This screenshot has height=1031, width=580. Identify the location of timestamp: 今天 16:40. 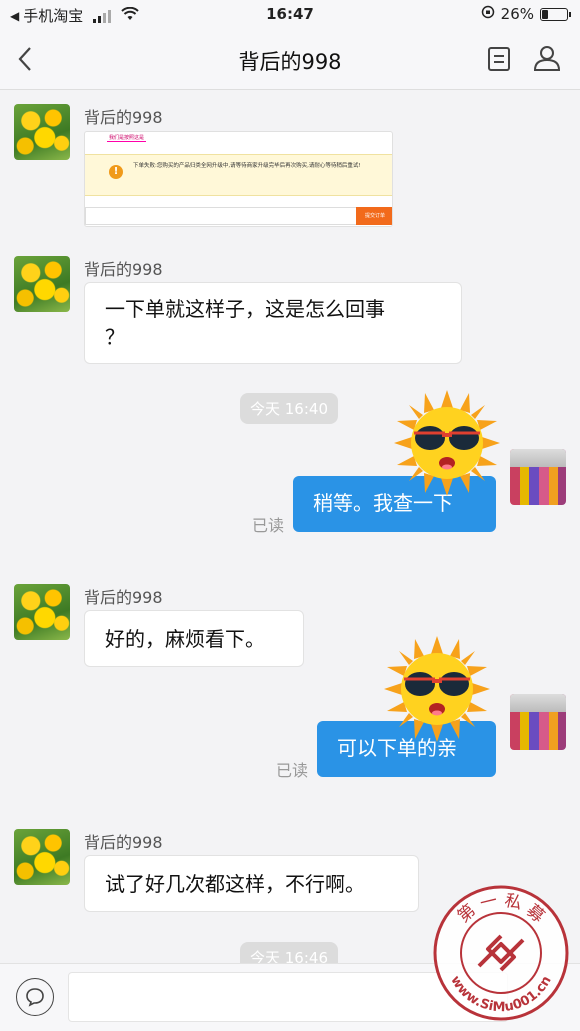
(289, 408).